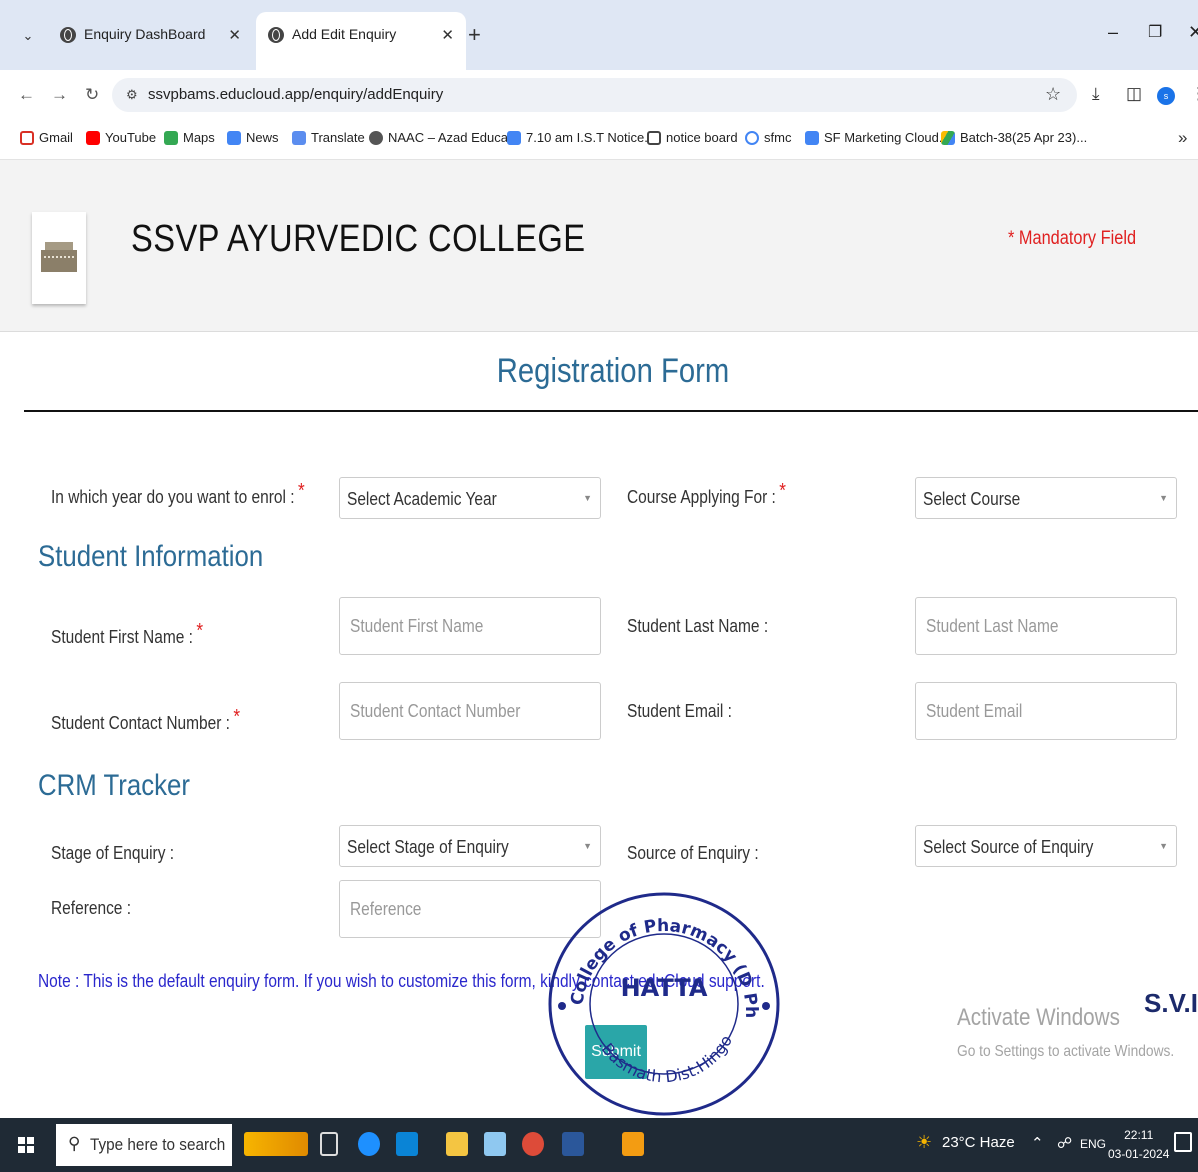  What do you see at coordinates (1053, 94) in the screenshot?
I see `bookmark-star-icon: ☆` at bounding box center [1053, 94].